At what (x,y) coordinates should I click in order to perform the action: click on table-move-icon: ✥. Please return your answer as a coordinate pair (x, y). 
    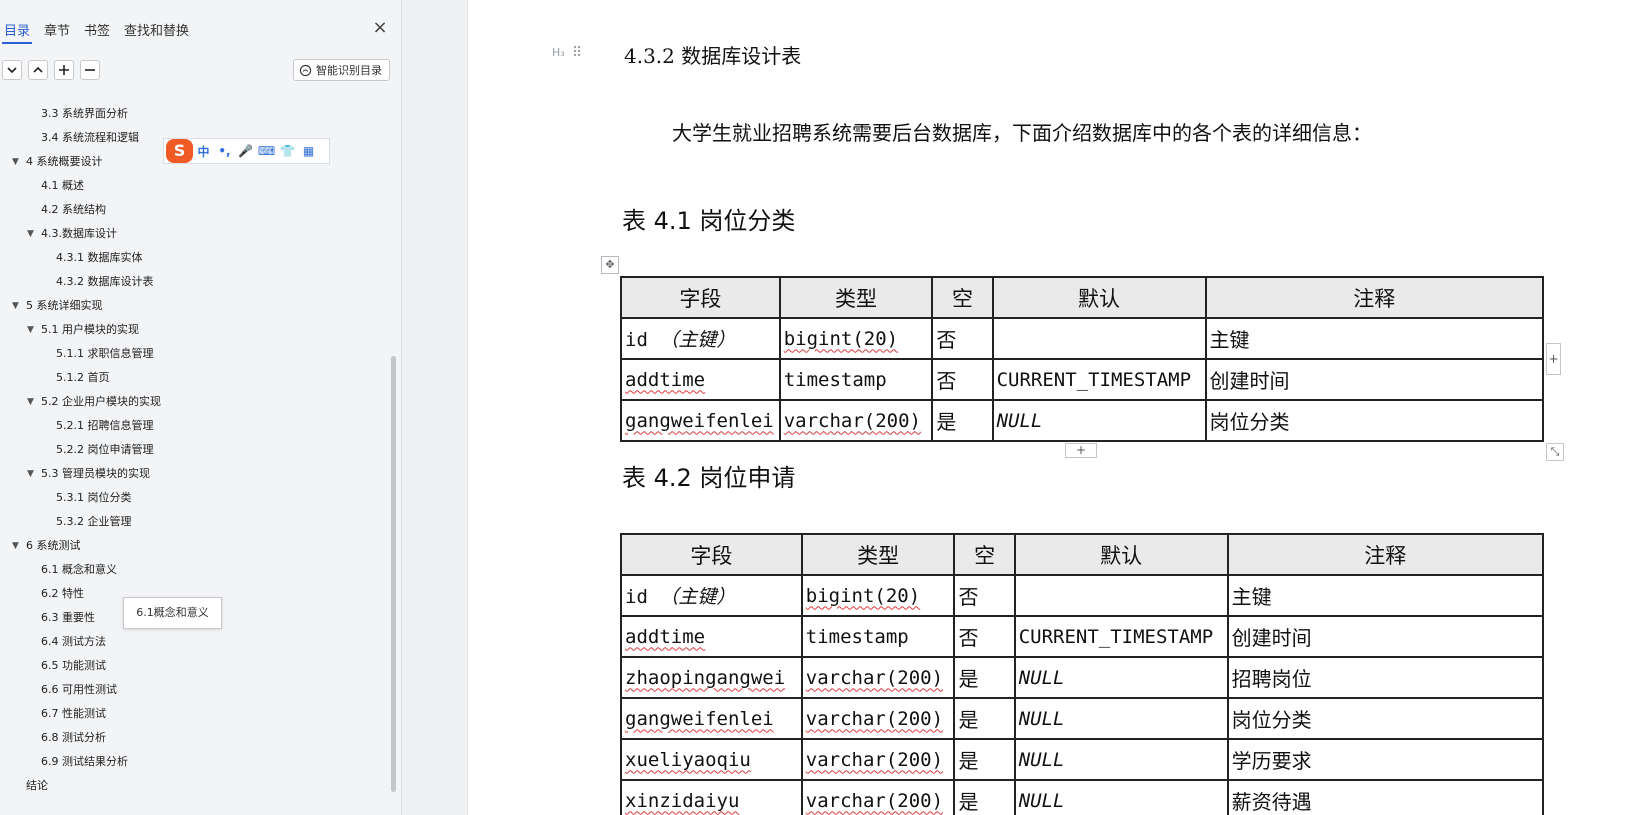
    Looking at the image, I should click on (610, 265).